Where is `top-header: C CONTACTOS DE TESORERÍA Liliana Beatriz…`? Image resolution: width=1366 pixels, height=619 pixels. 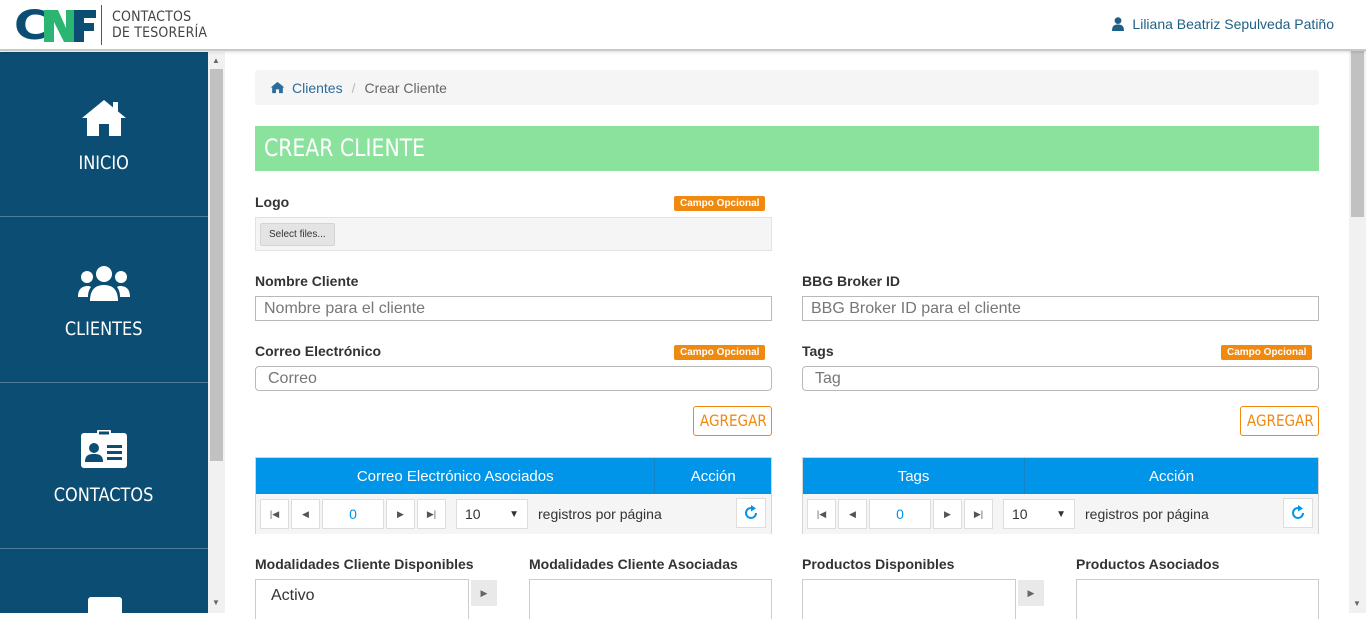 top-header: C CONTACTOS DE TESORERÍA Liliana Beatriz… is located at coordinates (683, 25).